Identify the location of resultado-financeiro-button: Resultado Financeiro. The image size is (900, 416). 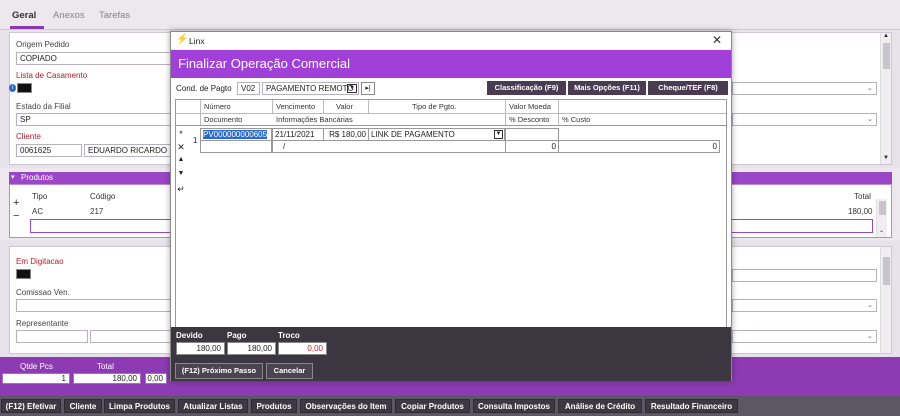
(691, 406).